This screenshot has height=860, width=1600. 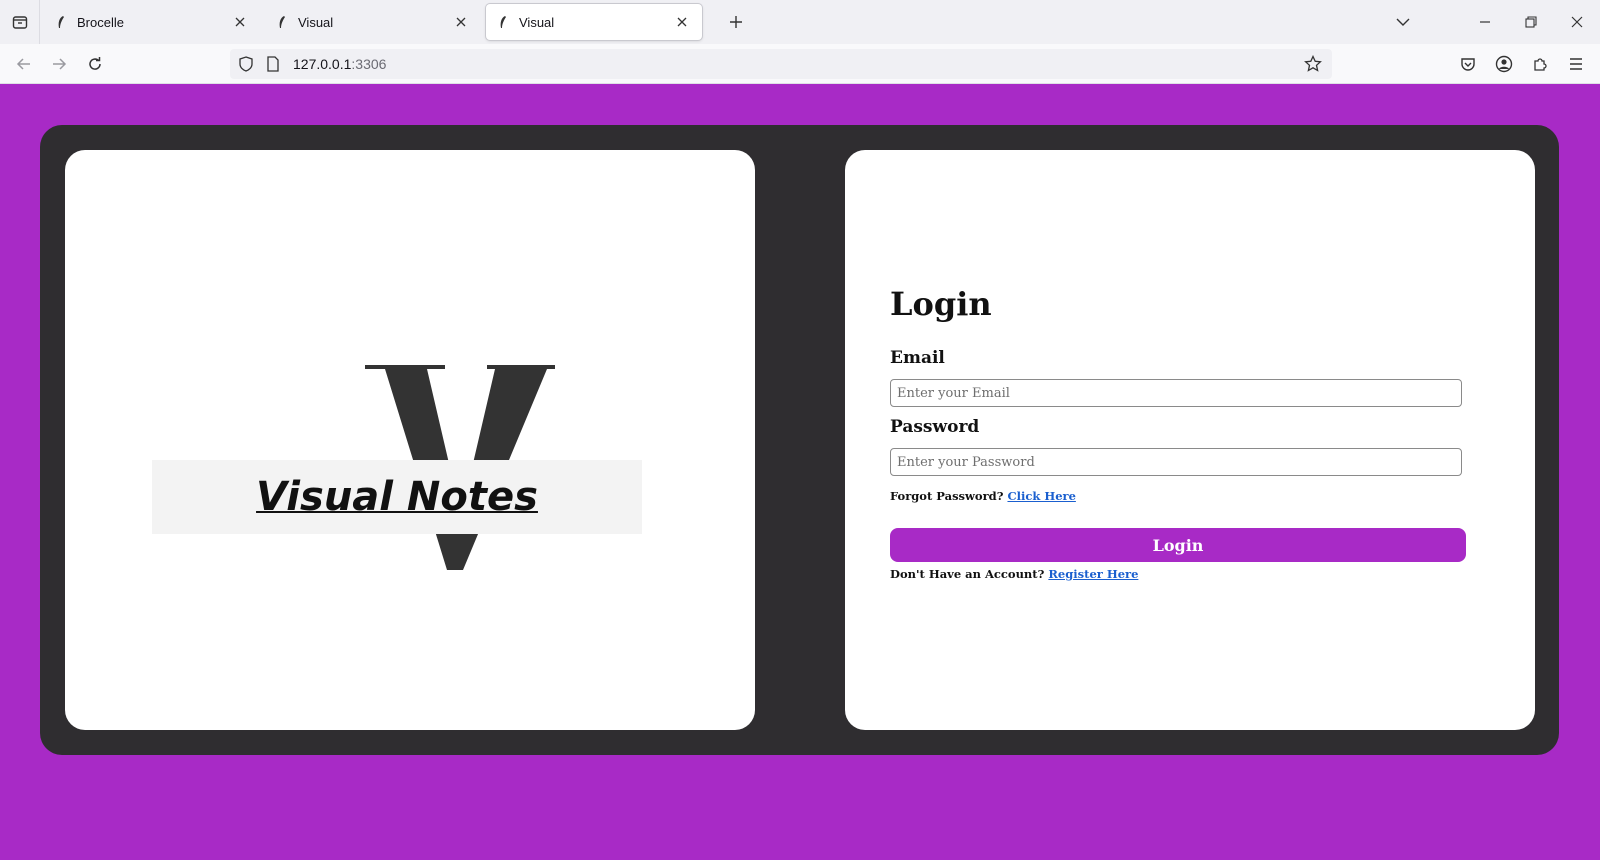 I want to click on account-icon, so click(x=1504, y=64).